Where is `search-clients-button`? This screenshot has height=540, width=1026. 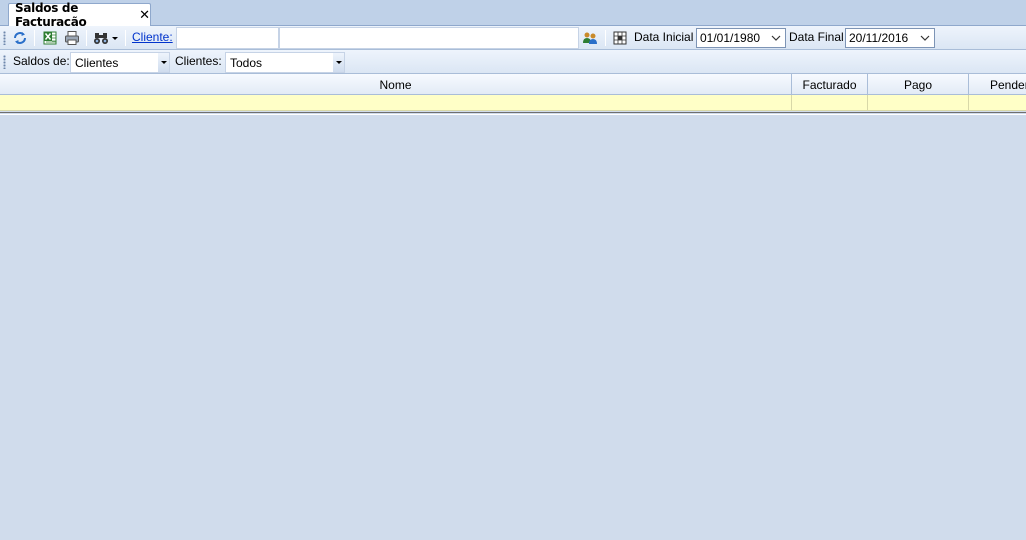 search-clients-button is located at coordinates (590, 38).